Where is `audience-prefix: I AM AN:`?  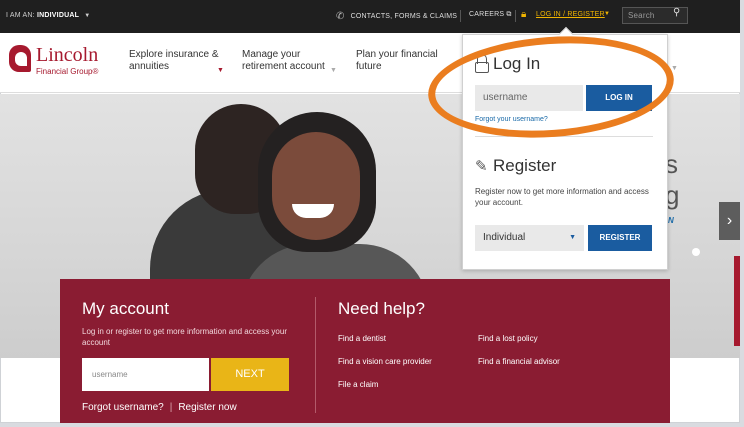
audience-prefix: I AM AN: is located at coordinates (20, 15).